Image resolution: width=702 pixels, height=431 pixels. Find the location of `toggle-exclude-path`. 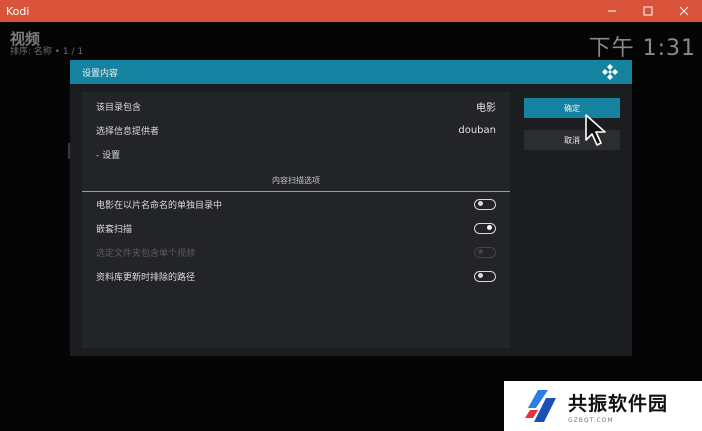

toggle-exclude-path is located at coordinates (485, 276).